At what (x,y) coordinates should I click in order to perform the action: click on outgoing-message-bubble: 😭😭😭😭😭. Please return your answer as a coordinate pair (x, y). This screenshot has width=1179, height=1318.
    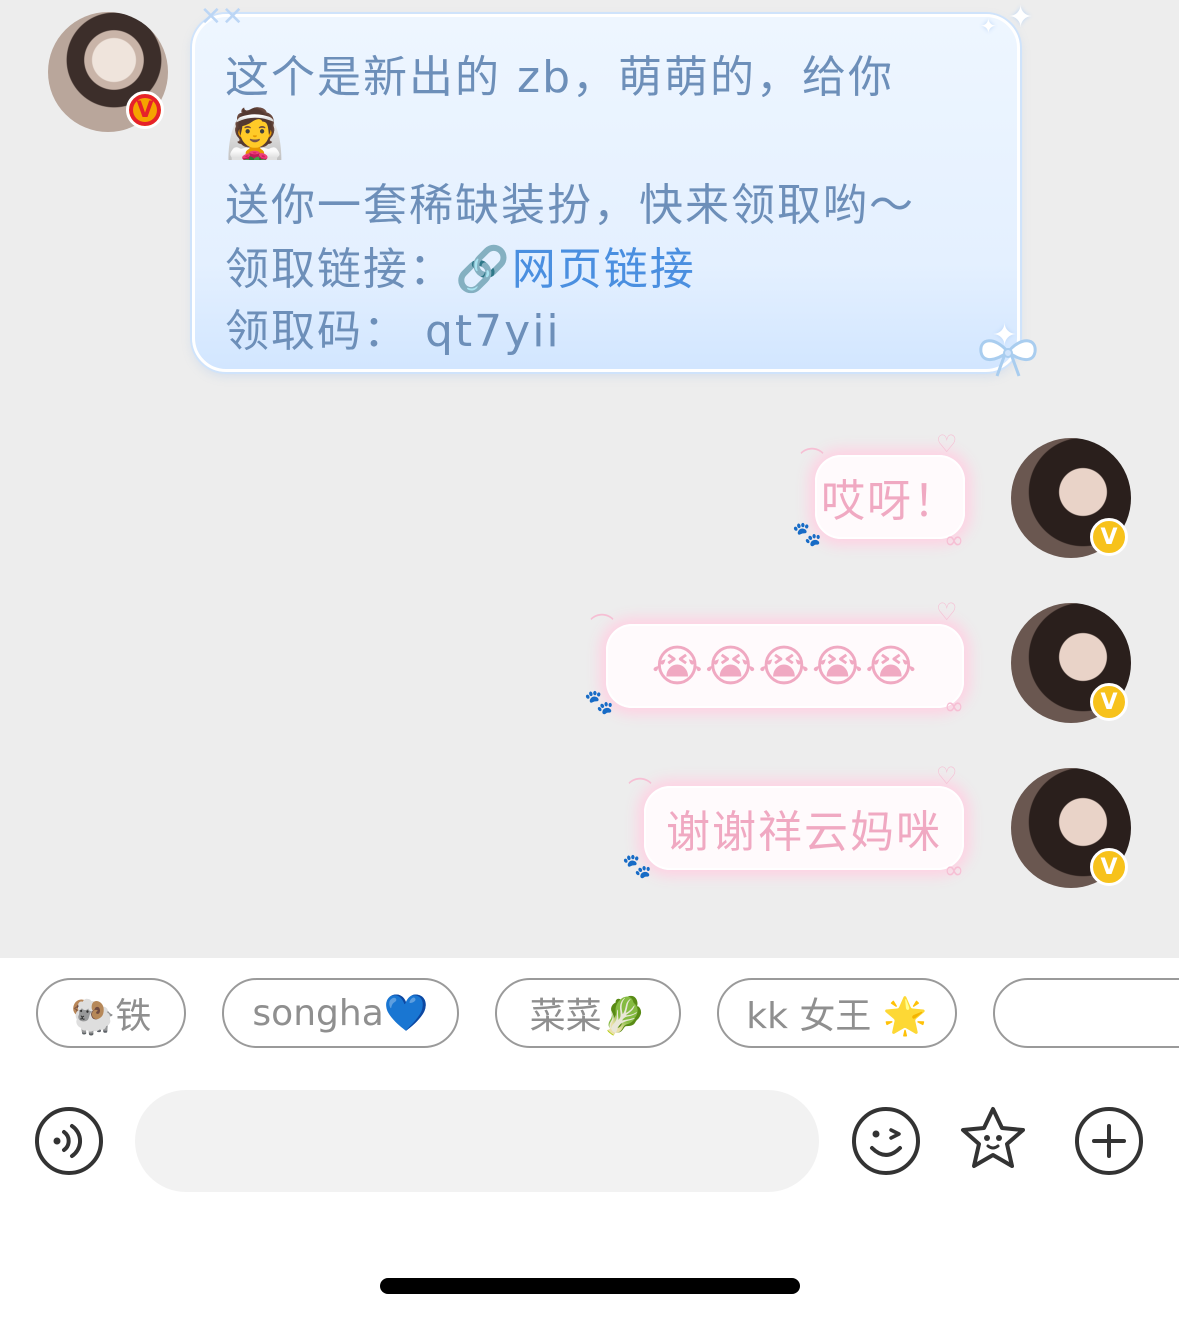
    Looking at the image, I should click on (785, 666).